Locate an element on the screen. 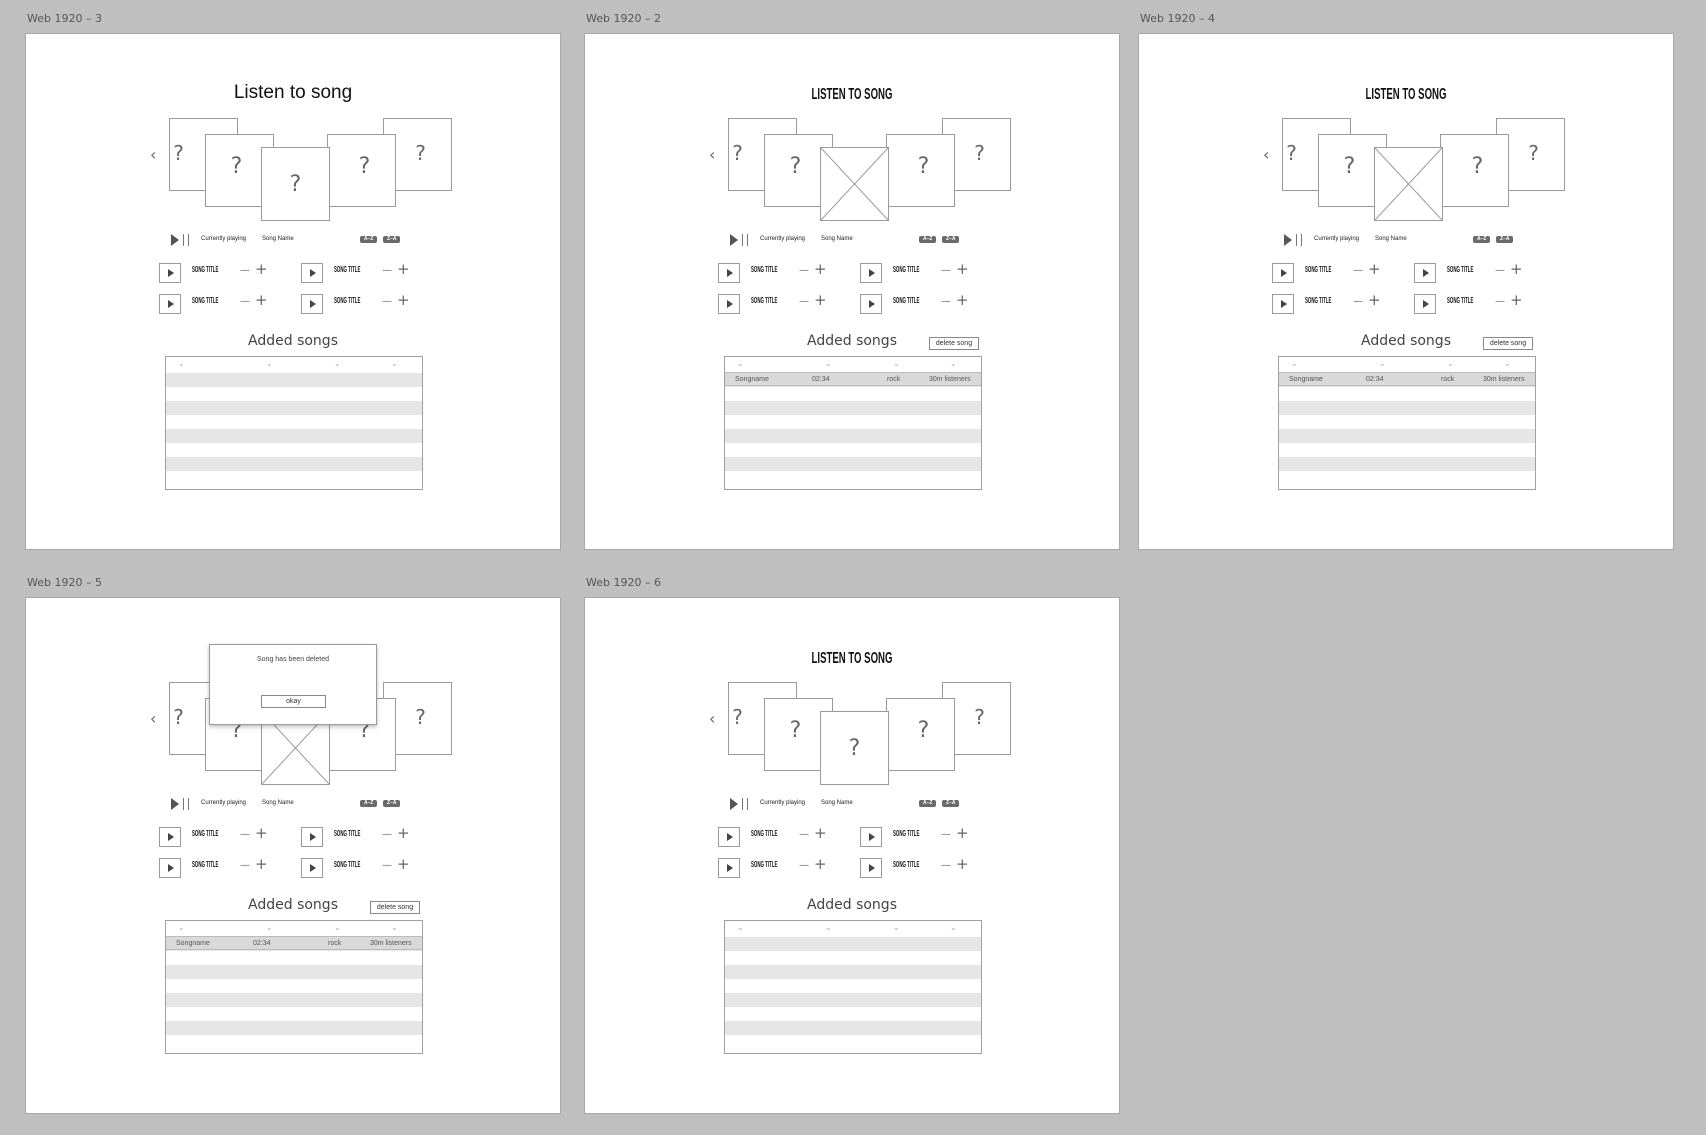 Image resolution: width=1706 pixels, height=1135 pixels. okay-button: okay is located at coordinates (293, 701).